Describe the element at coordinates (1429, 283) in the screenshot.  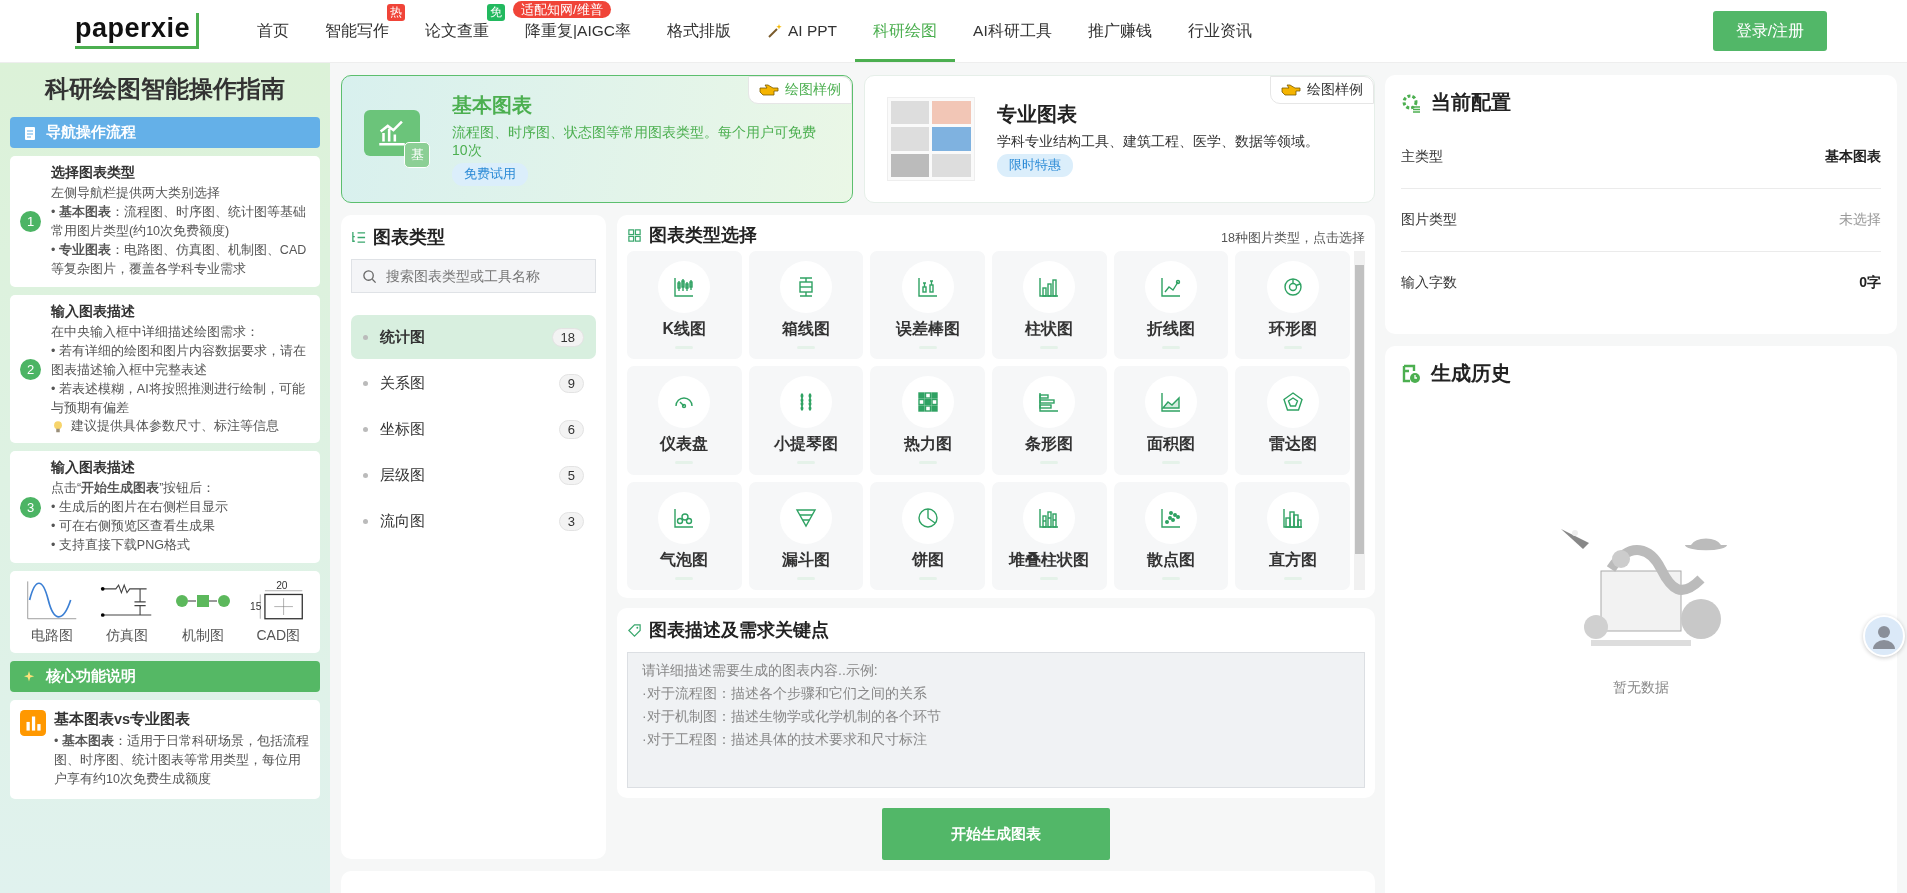
I see `config-label: 输入字数` at that location.